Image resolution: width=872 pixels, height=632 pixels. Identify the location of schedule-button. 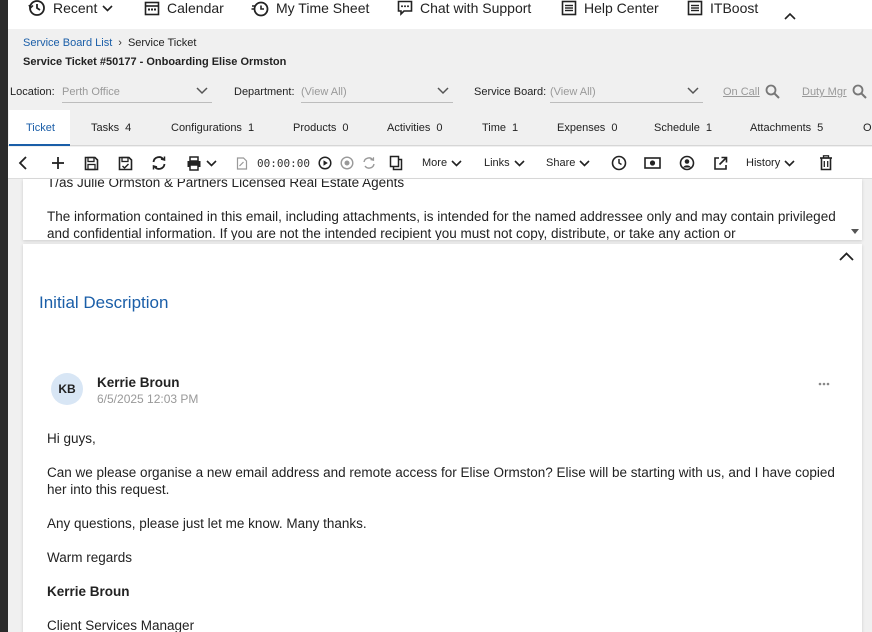
(619, 163).